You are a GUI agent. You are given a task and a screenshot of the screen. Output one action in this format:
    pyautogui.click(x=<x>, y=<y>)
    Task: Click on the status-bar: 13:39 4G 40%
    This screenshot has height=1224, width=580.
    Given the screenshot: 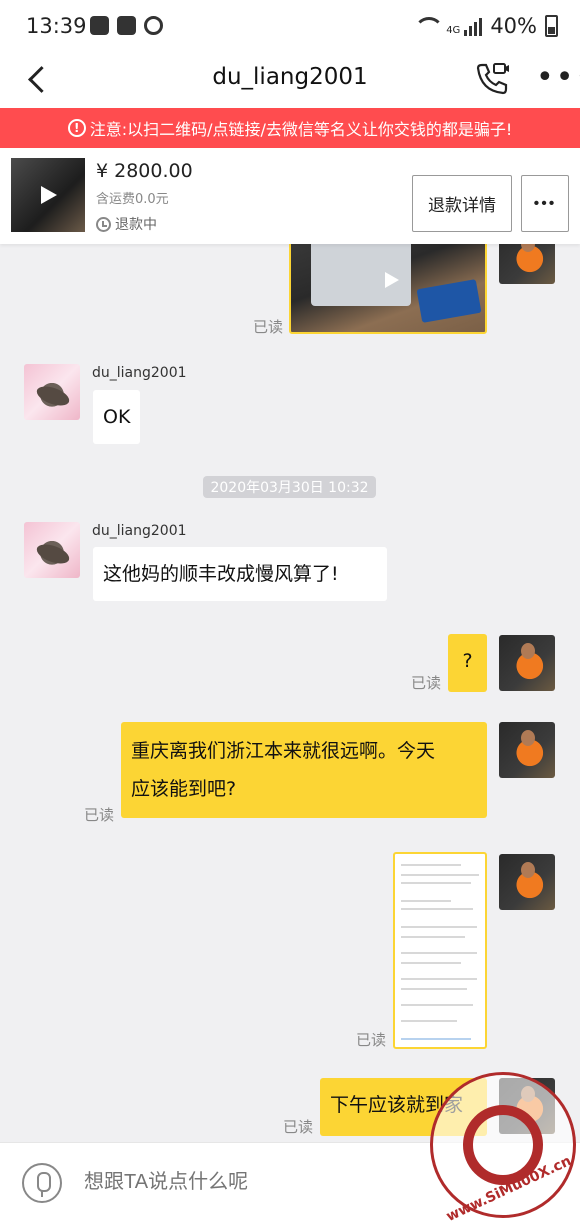 What is the action you would take?
    pyautogui.click(x=290, y=27)
    